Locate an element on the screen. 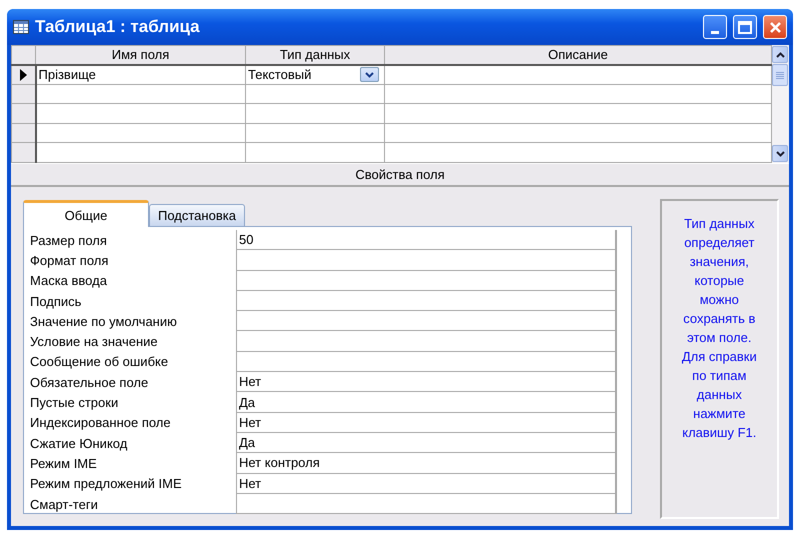 The height and width of the screenshot is (534, 796). property-label: Режим IME is located at coordinates (63, 463).